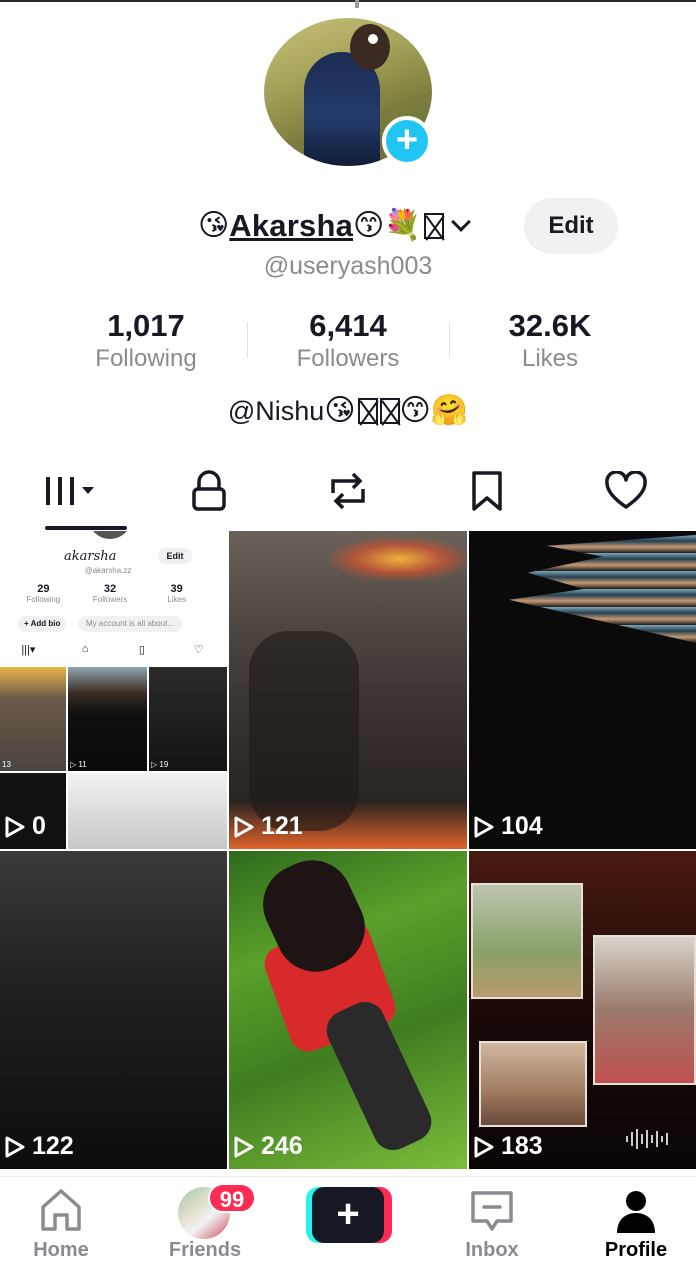  I want to click on mini-avatar, so click(110, 535).